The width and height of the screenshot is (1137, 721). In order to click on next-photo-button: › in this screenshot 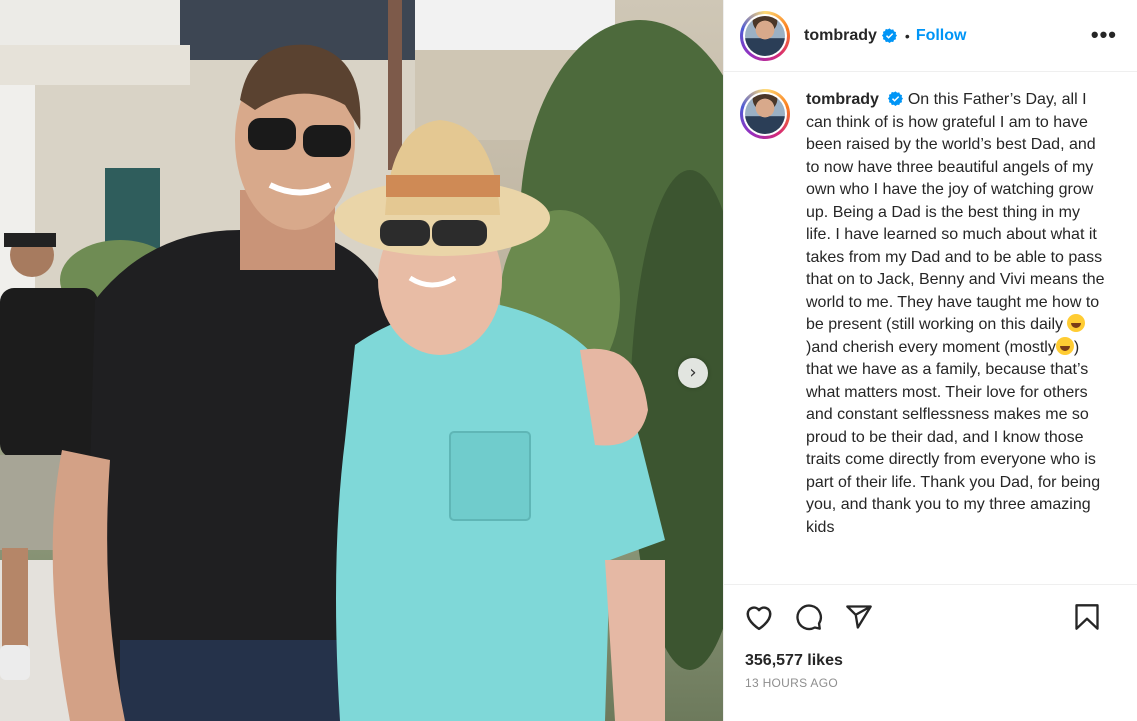, I will do `click(693, 373)`.